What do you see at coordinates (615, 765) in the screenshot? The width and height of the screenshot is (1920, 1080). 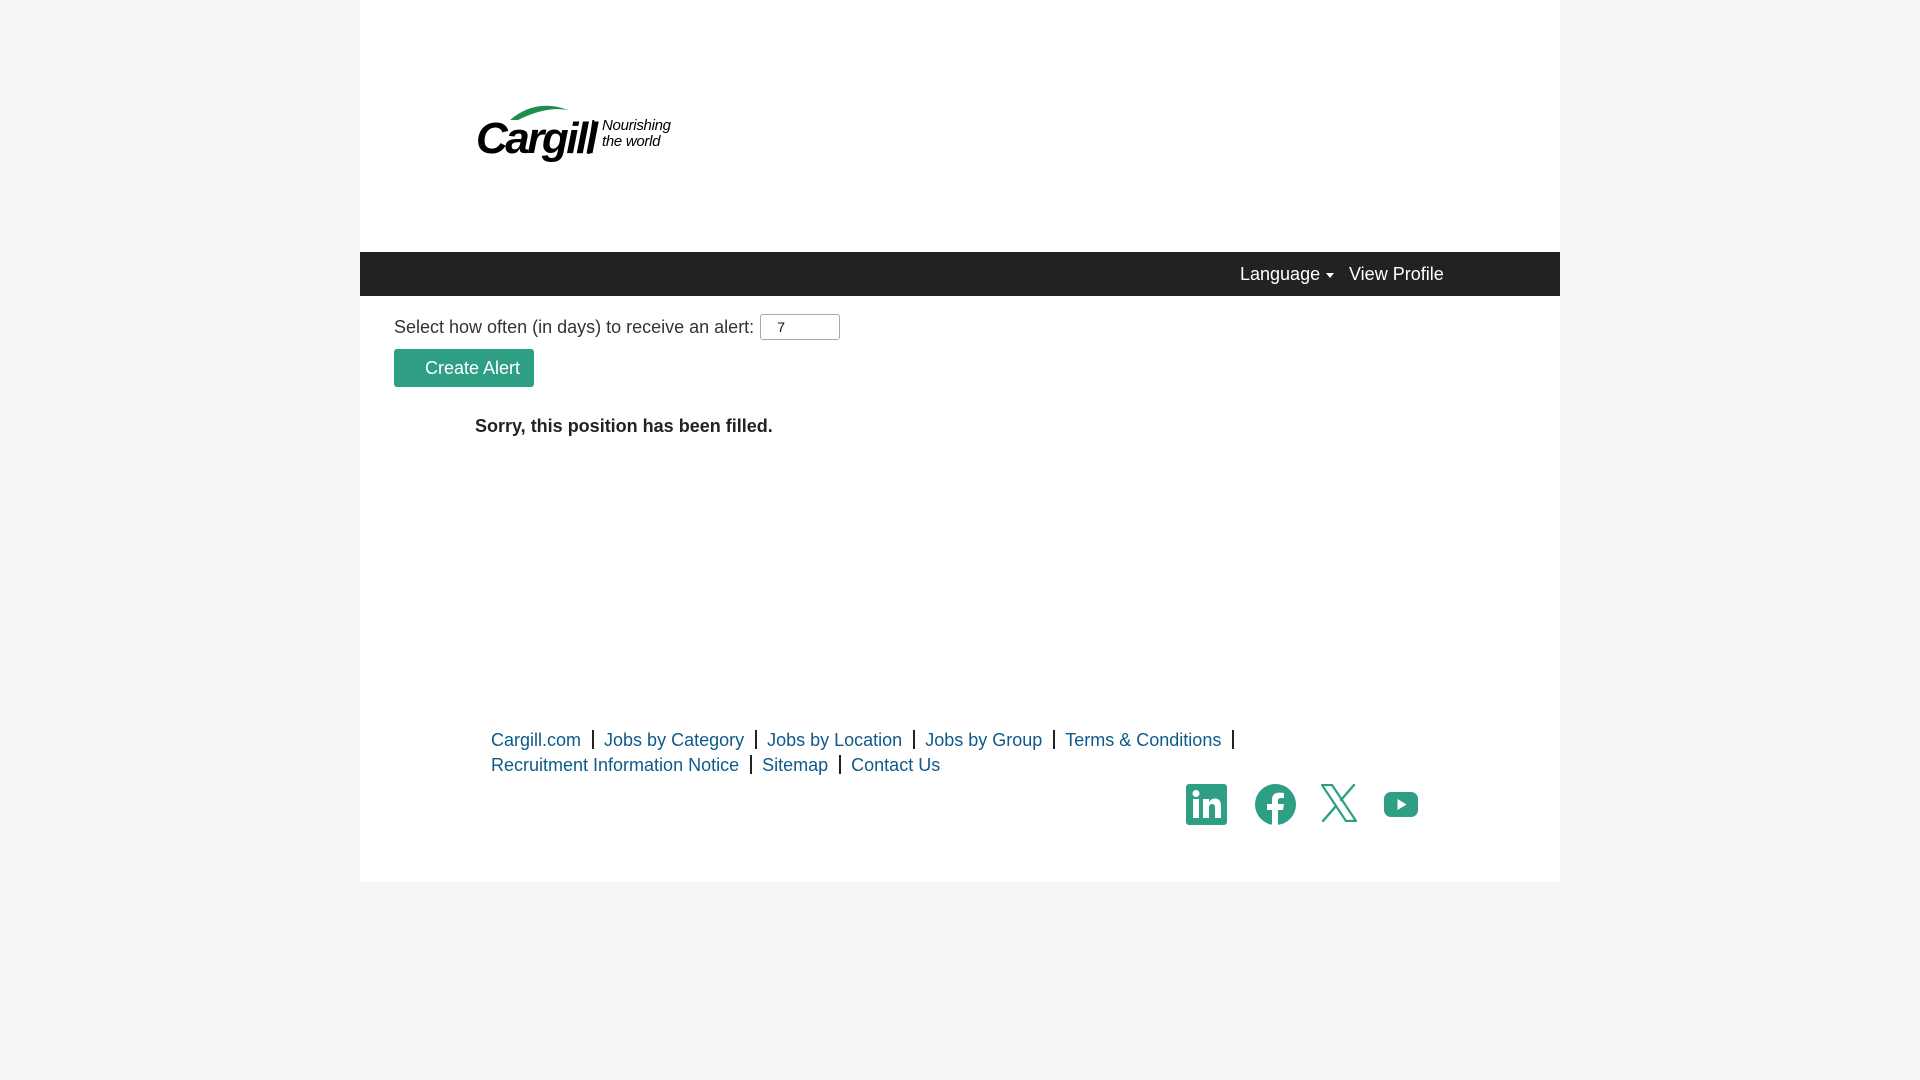 I see `footer-link-recruitment-notice: Recruitment Information Notice` at bounding box center [615, 765].